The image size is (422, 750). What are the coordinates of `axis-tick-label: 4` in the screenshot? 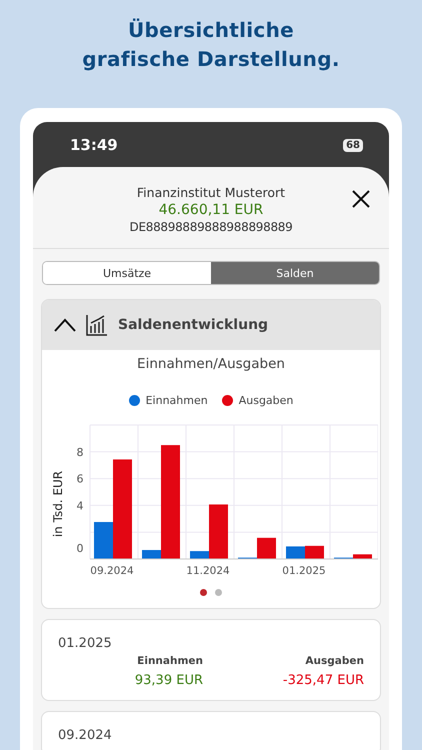 It's located at (80, 505).